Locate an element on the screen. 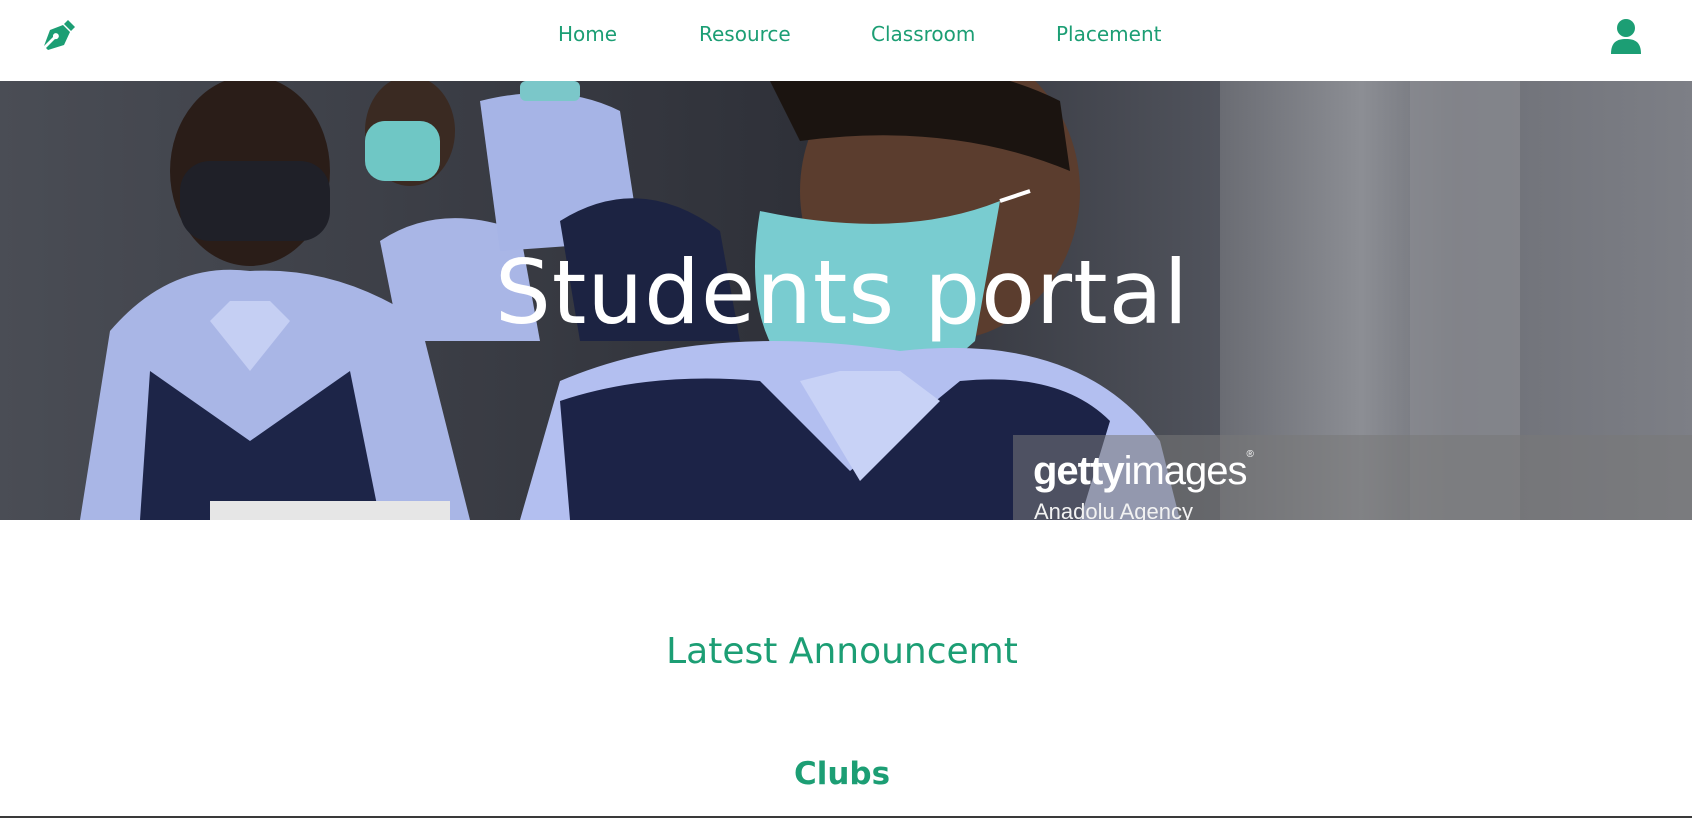  nav-classroom-link: Classroom is located at coordinates (923, 34).